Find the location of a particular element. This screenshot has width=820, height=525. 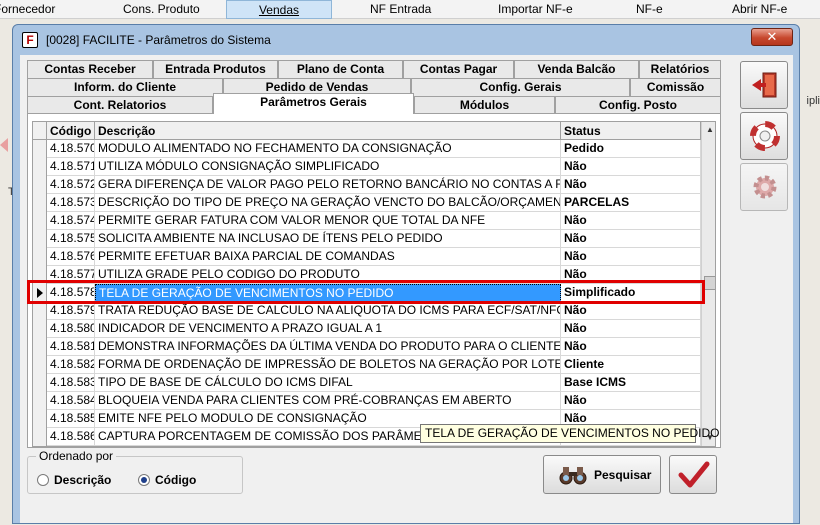

menu-fornecedor: Fornecedor is located at coordinates (27, 10).